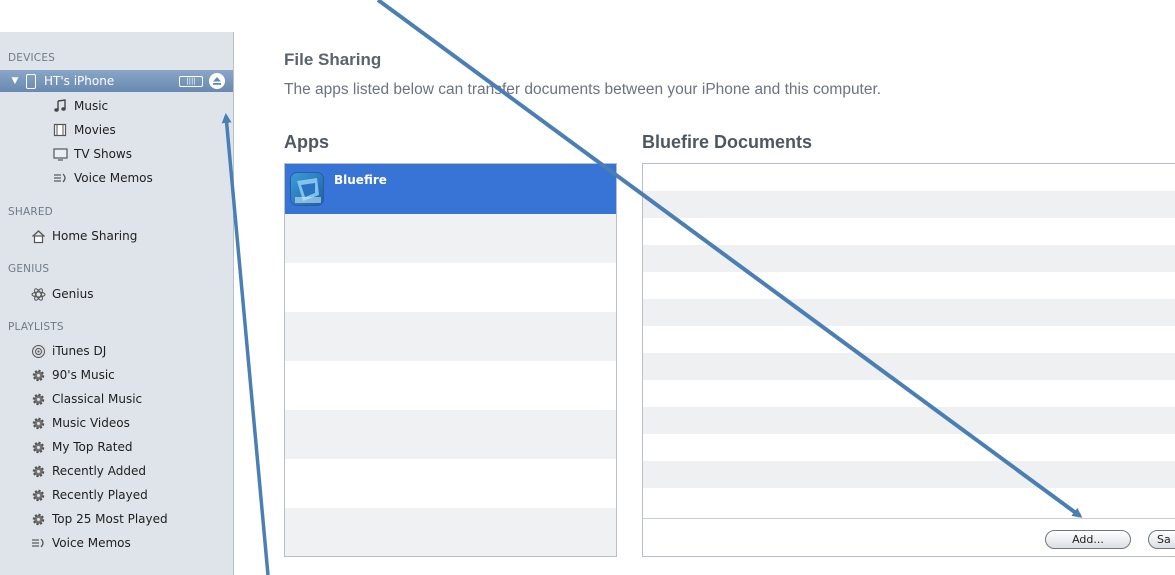  Describe the element at coordinates (38, 351) in the screenshot. I see `dj-icon` at that location.